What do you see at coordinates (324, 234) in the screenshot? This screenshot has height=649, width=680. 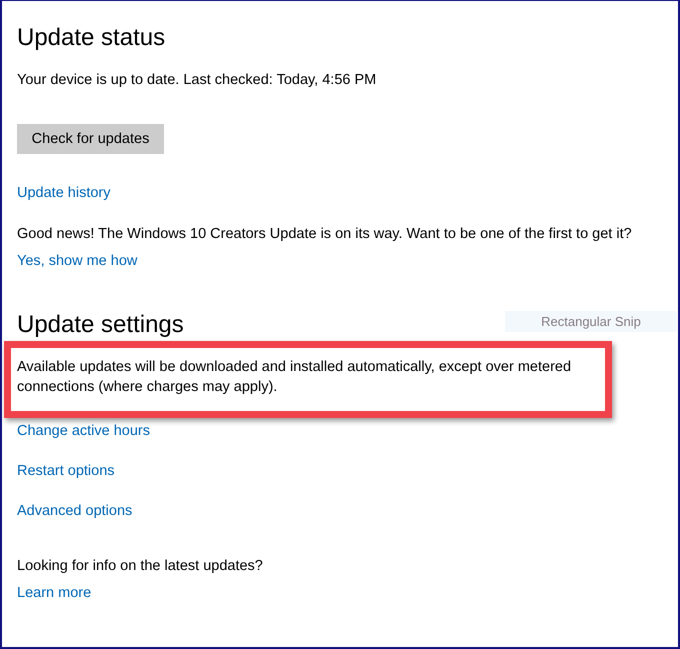 I see `body-text: Good news! The Windows 10 Creators Update is on its way. Want to be one of the first to get it?` at bounding box center [324, 234].